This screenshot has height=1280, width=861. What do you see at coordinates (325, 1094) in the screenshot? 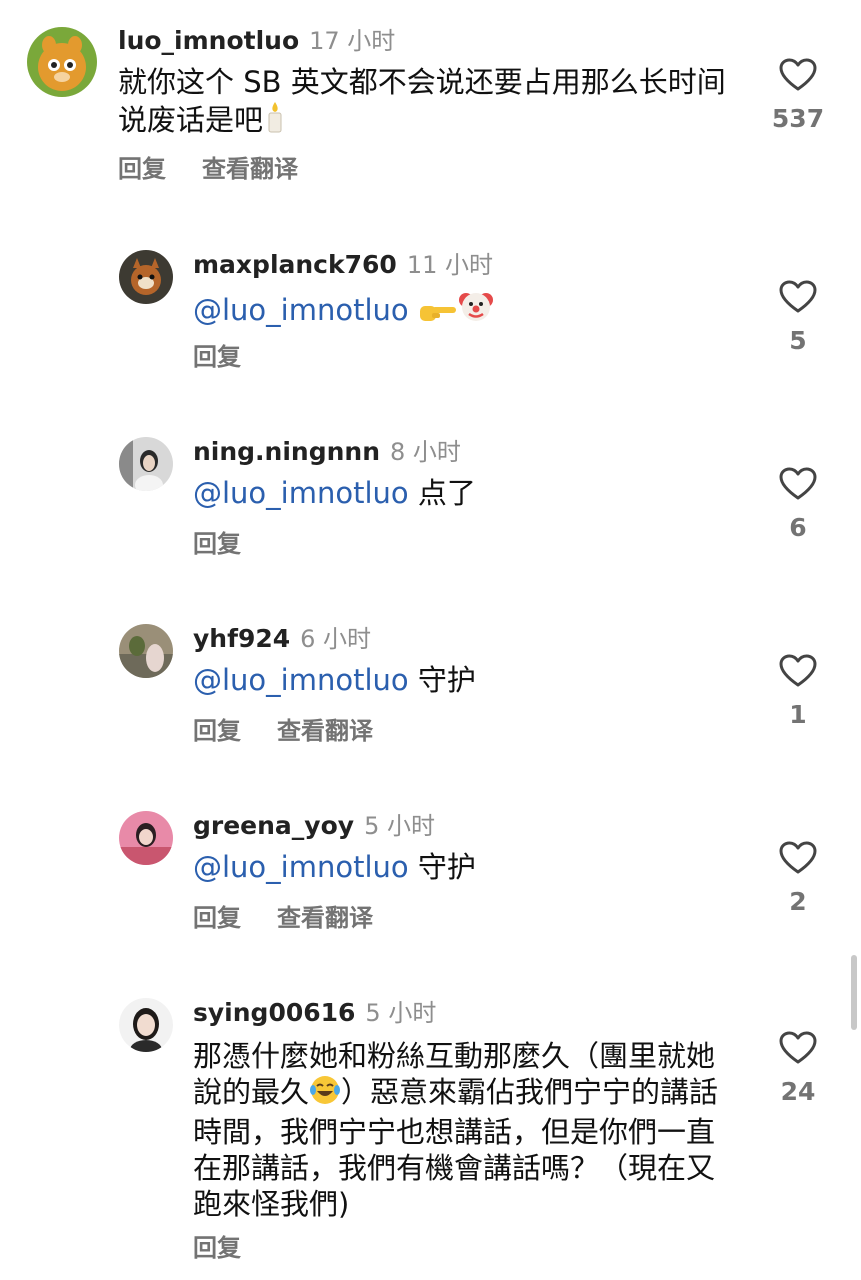
I see `tears-of-joy-emoji` at bounding box center [325, 1094].